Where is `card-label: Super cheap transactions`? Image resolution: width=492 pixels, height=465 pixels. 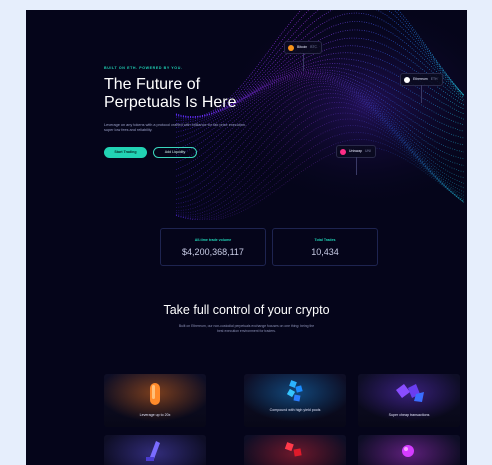
card-label: Super cheap transactions is located at coordinates (409, 415).